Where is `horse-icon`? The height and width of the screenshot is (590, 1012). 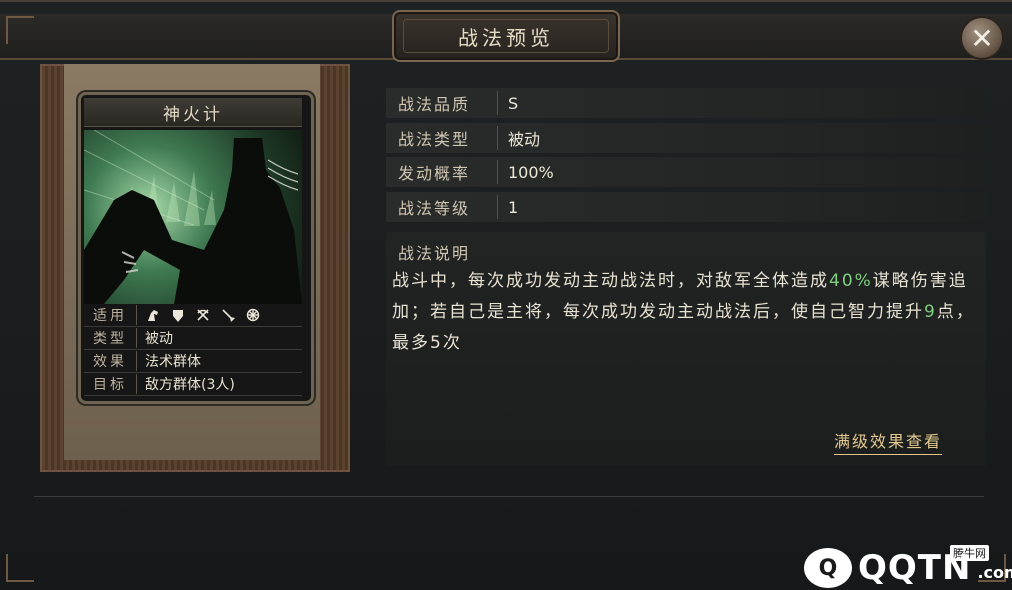 horse-icon is located at coordinates (153, 315).